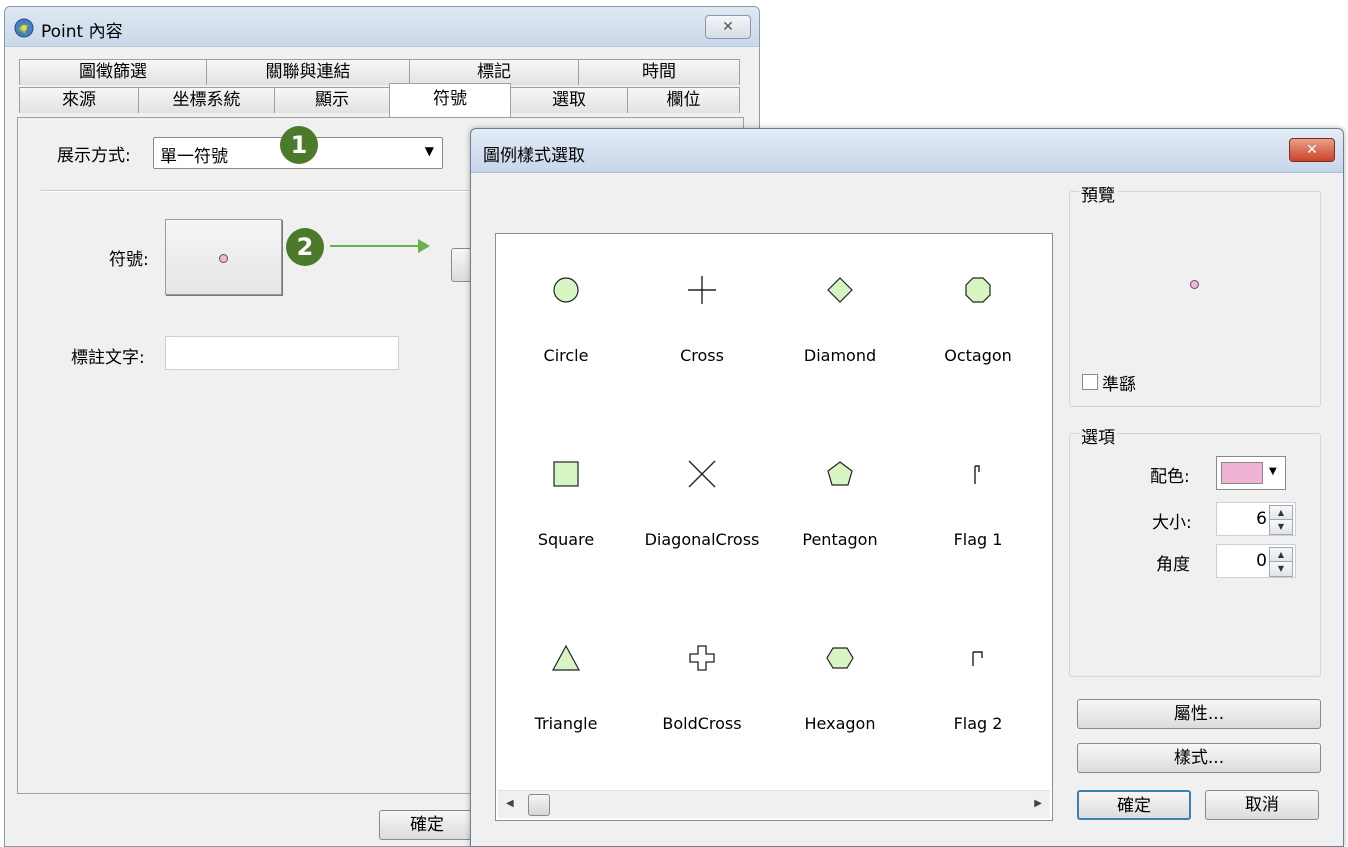  I want to click on tab-coordinate-system: 坐標系統, so click(206, 100).